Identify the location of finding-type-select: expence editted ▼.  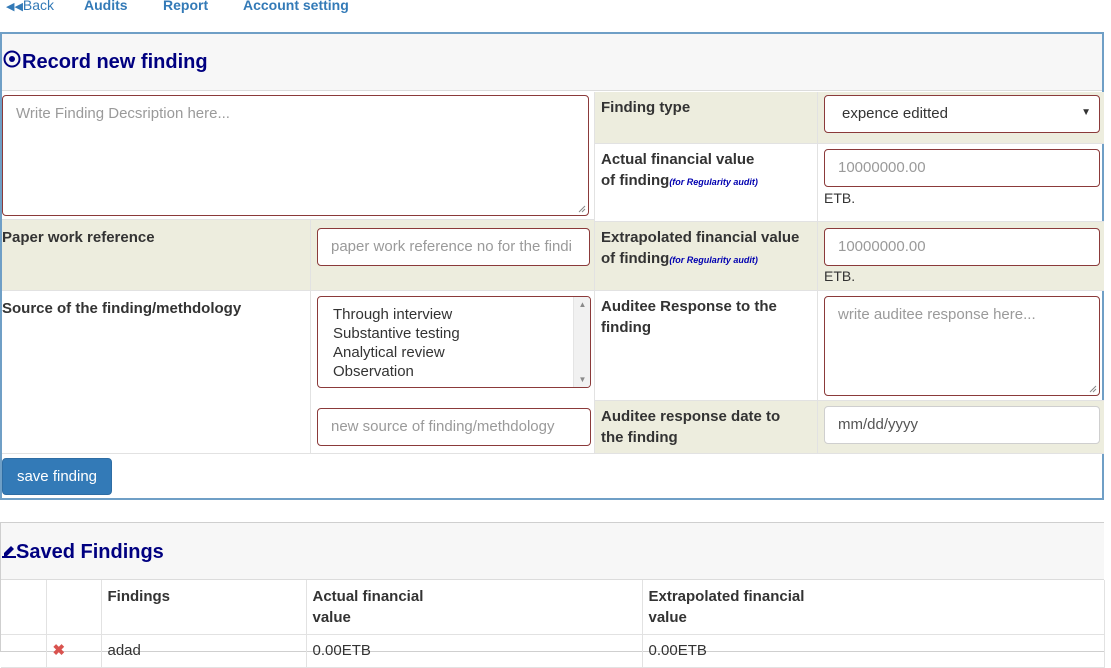
(962, 114).